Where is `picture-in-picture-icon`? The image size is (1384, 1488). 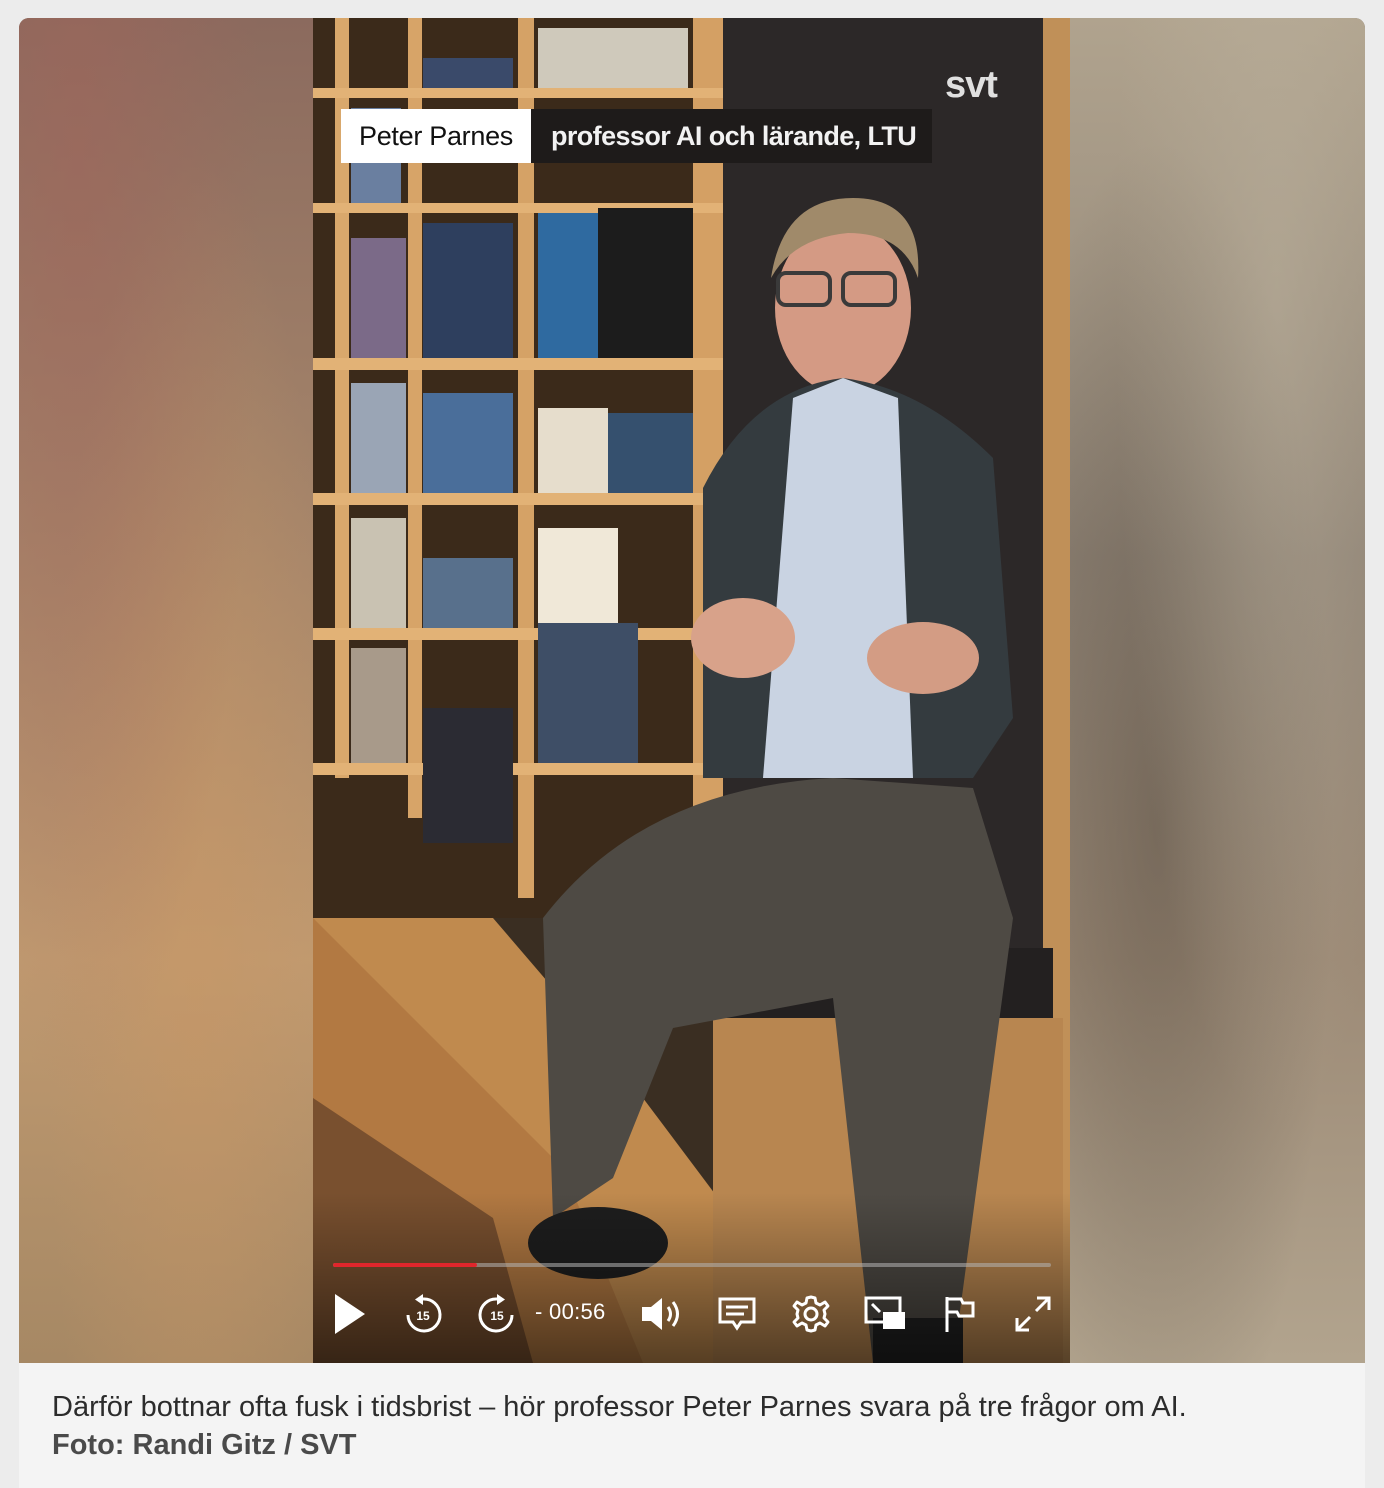 picture-in-picture-icon is located at coordinates (884, 1312).